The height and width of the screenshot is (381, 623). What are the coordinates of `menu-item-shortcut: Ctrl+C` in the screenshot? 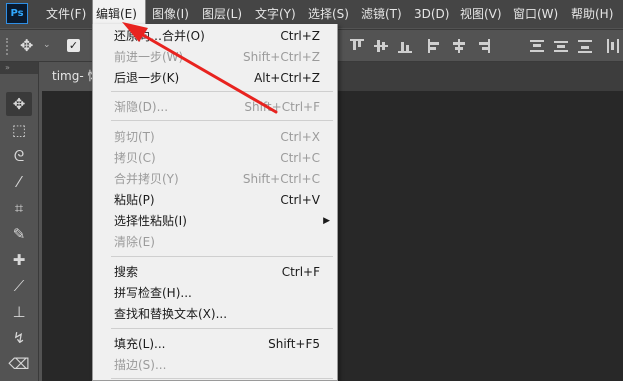 It's located at (300, 158).